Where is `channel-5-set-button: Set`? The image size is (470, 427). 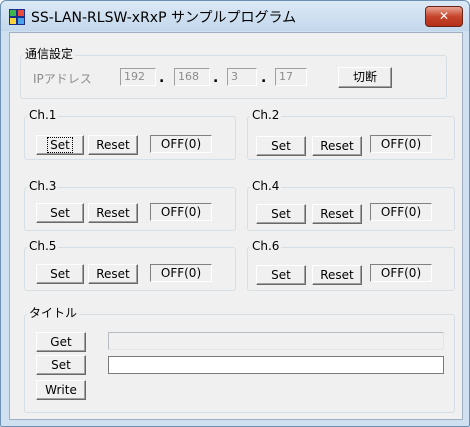
channel-5-set-button: Set is located at coordinates (60, 274).